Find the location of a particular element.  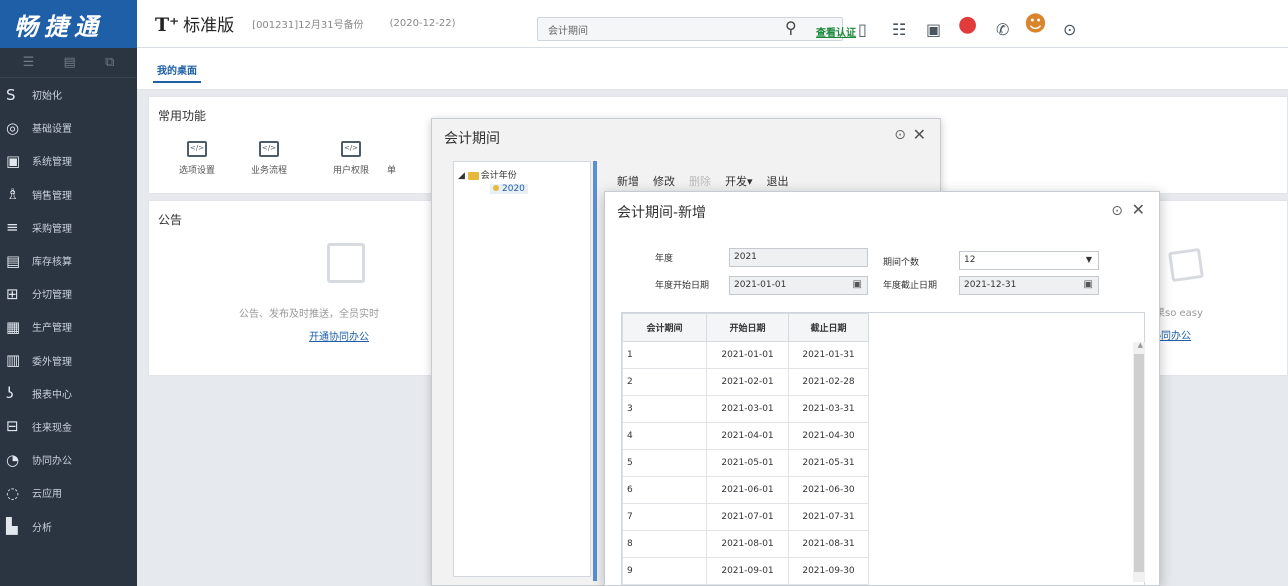

end-date-cell: 2021-06-30 is located at coordinates (828, 490).